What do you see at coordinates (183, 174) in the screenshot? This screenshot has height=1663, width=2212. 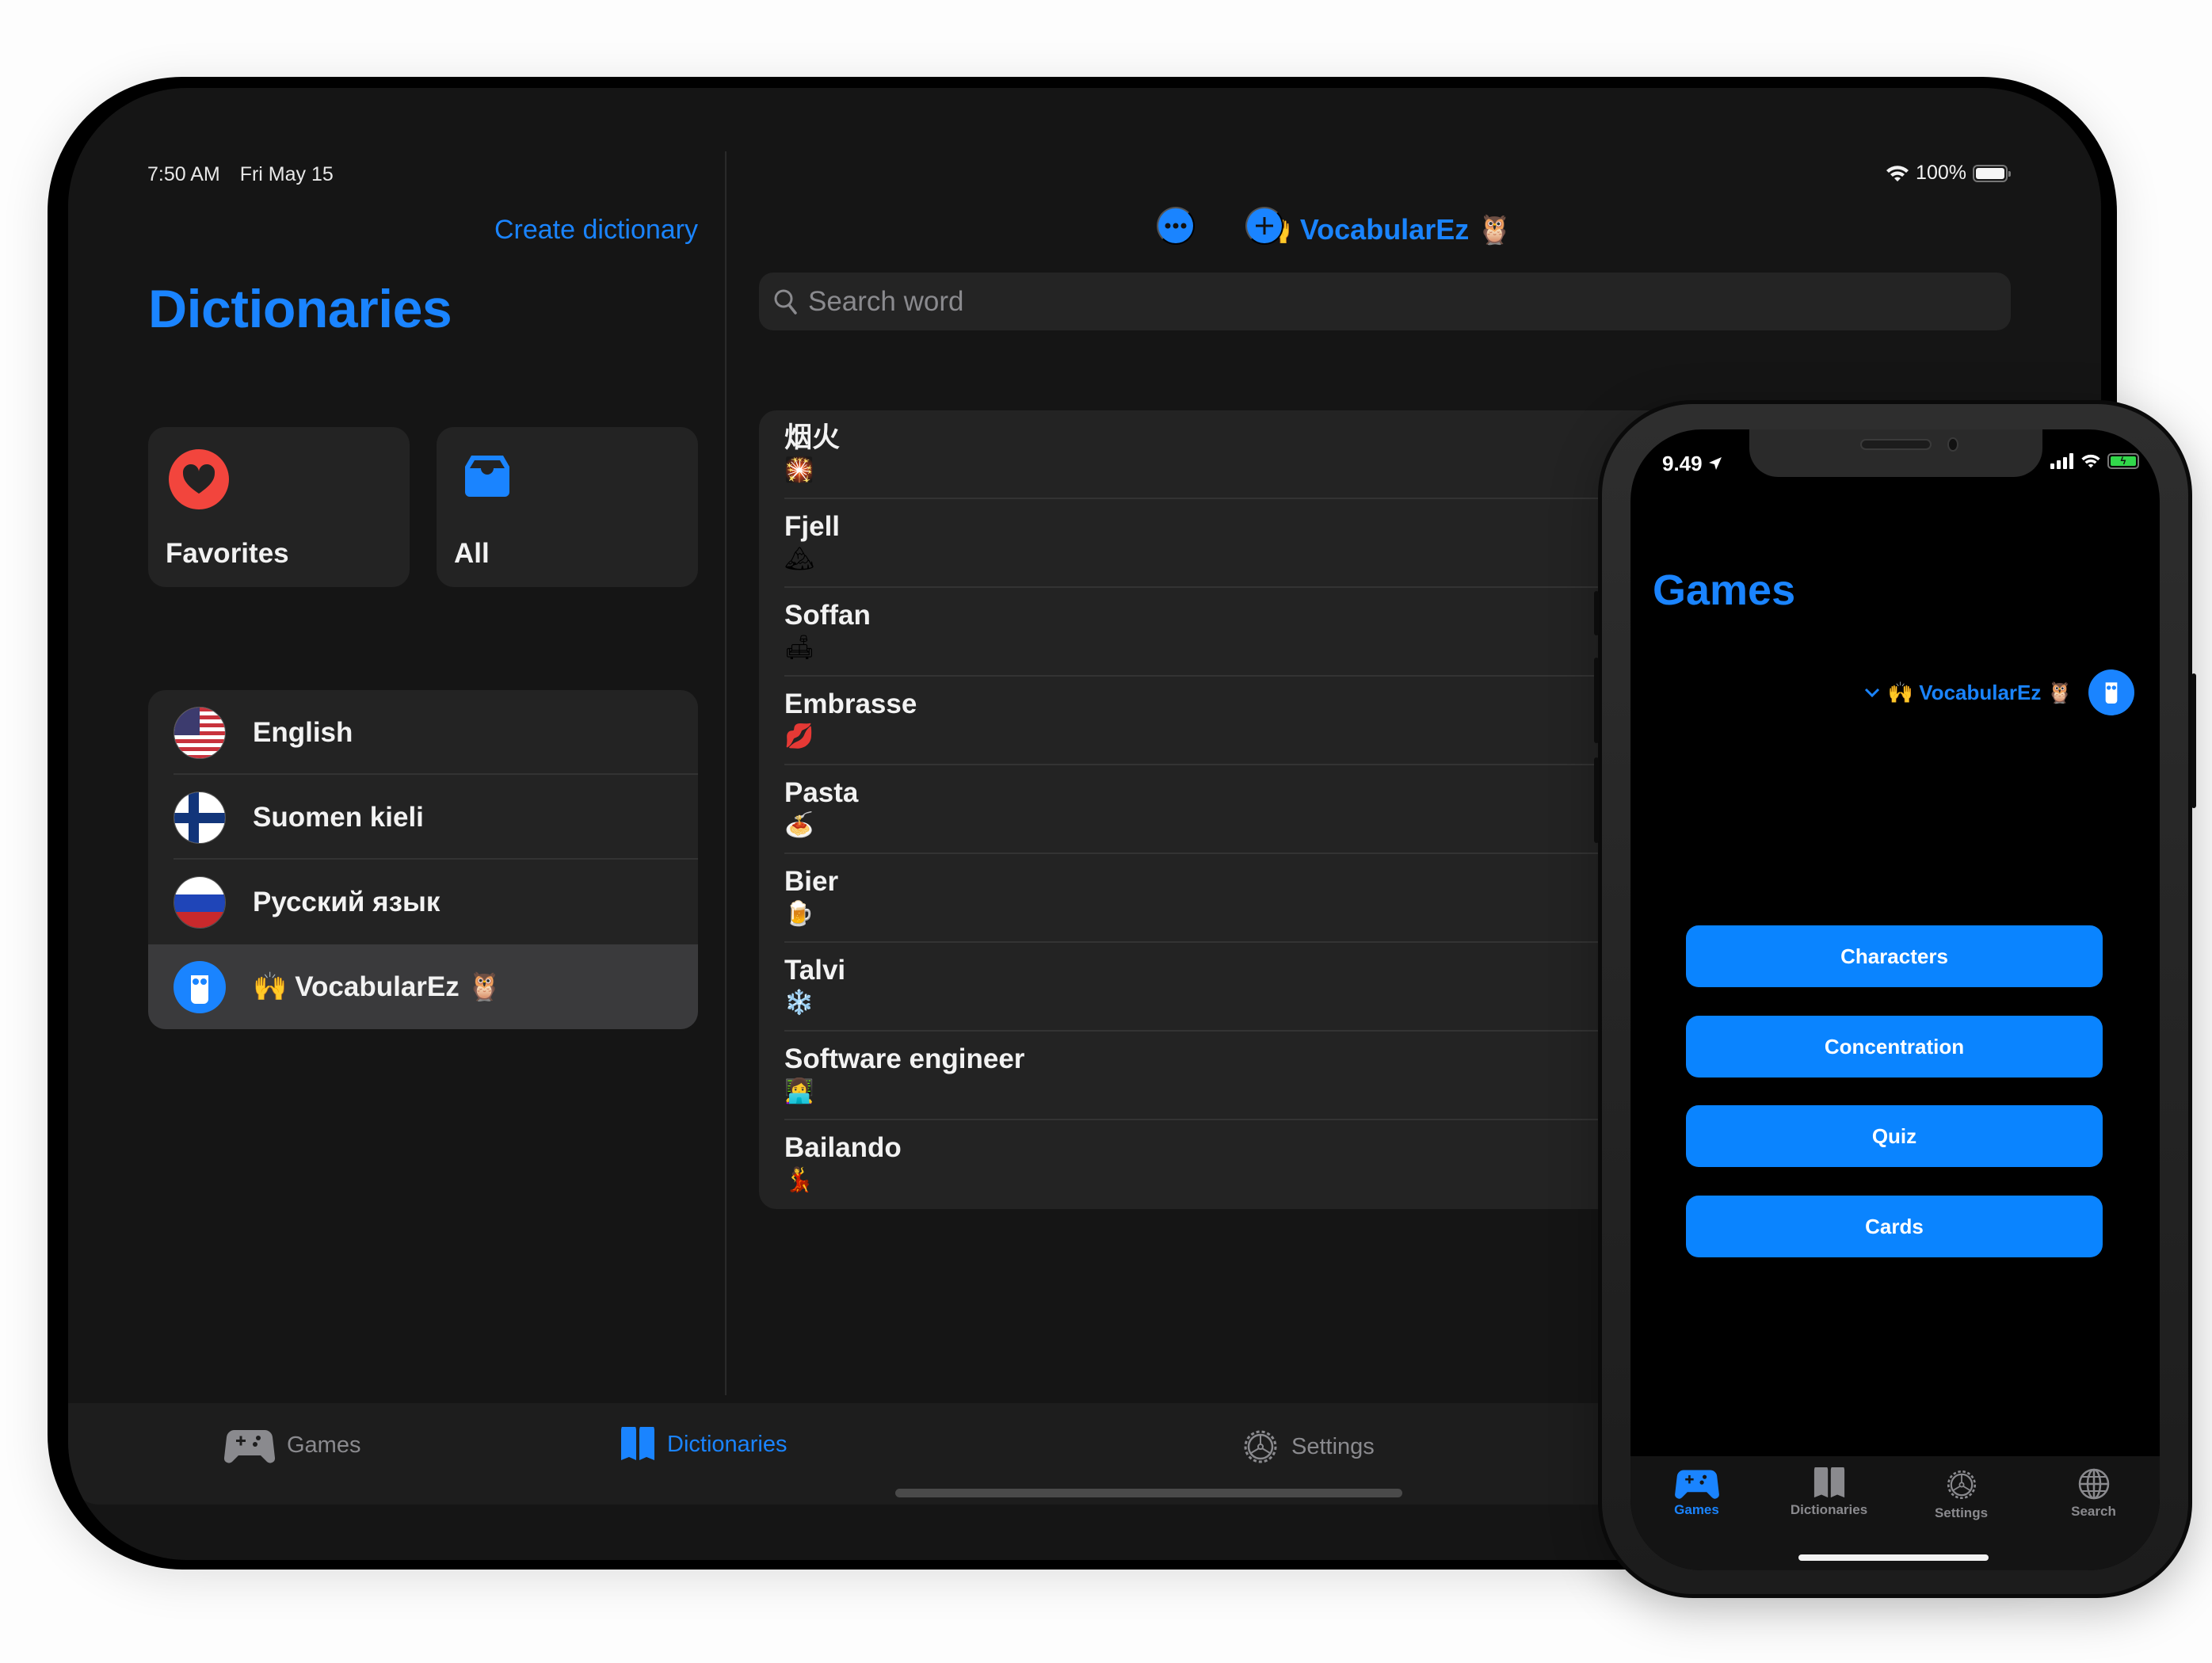 I see `status-time: 7:50 AM` at bounding box center [183, 174].